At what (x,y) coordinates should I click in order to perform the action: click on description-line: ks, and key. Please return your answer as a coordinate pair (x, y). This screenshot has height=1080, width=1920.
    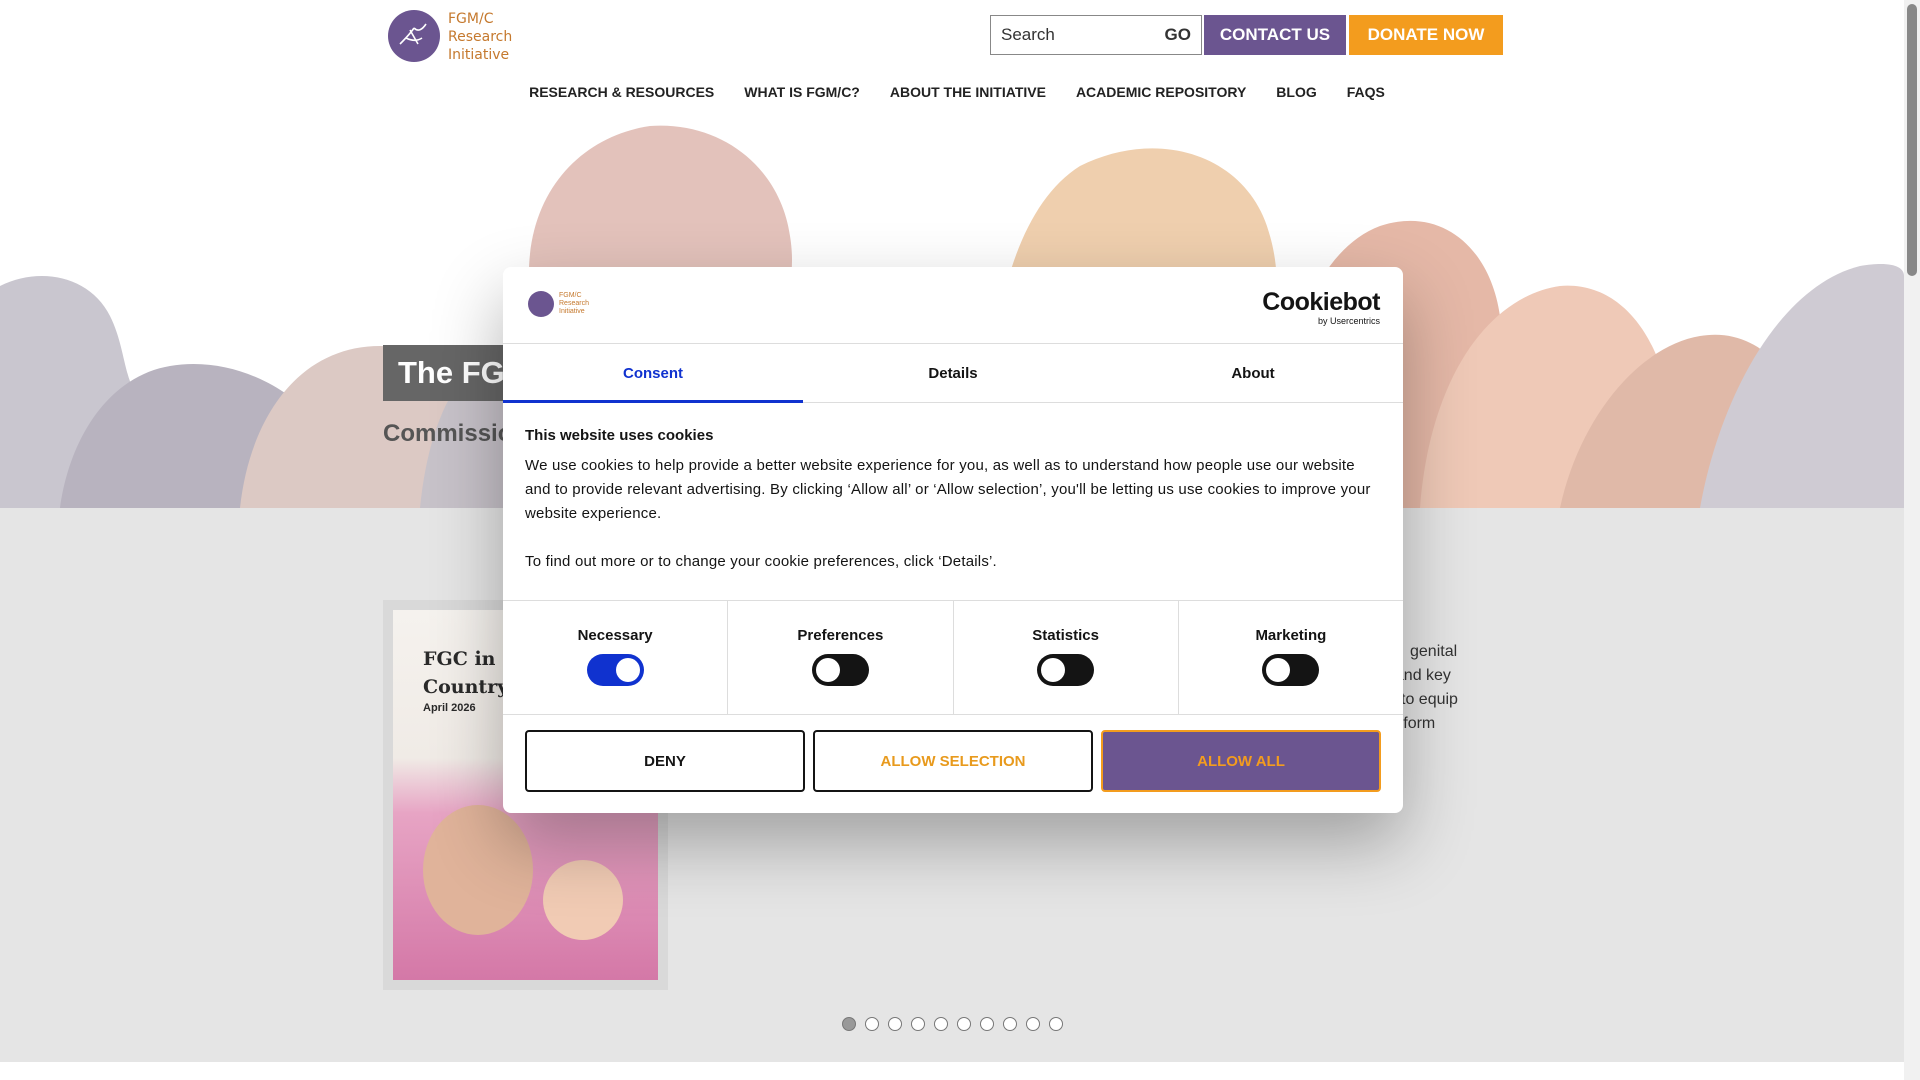
    Looking at the image, I should click on (1410, 675).